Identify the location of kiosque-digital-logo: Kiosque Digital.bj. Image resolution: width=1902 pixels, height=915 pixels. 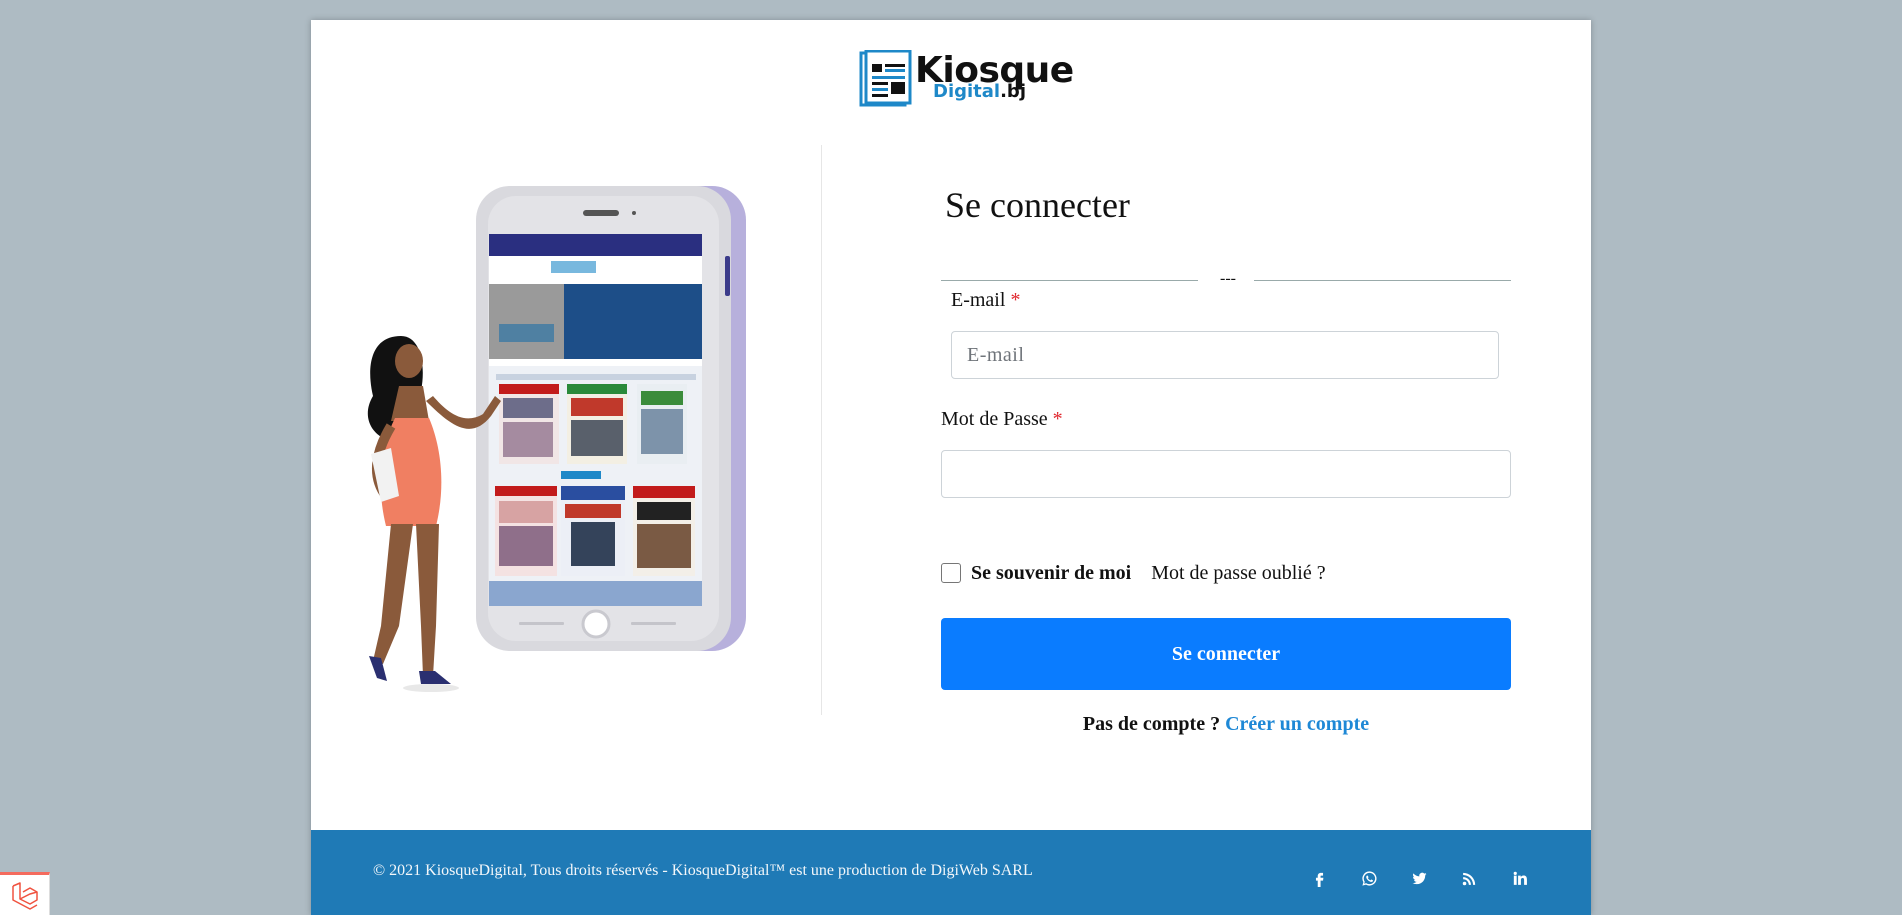
(974, 78).